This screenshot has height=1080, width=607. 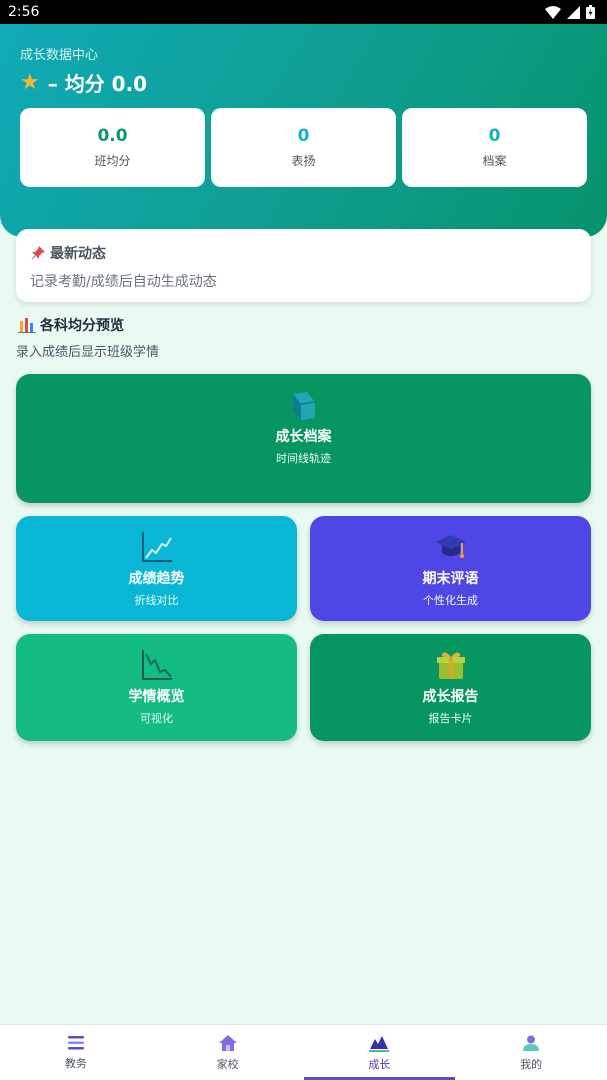 I want to click on learning-overview-tile: 学情概览 可视化, so click(x=156, y=687).